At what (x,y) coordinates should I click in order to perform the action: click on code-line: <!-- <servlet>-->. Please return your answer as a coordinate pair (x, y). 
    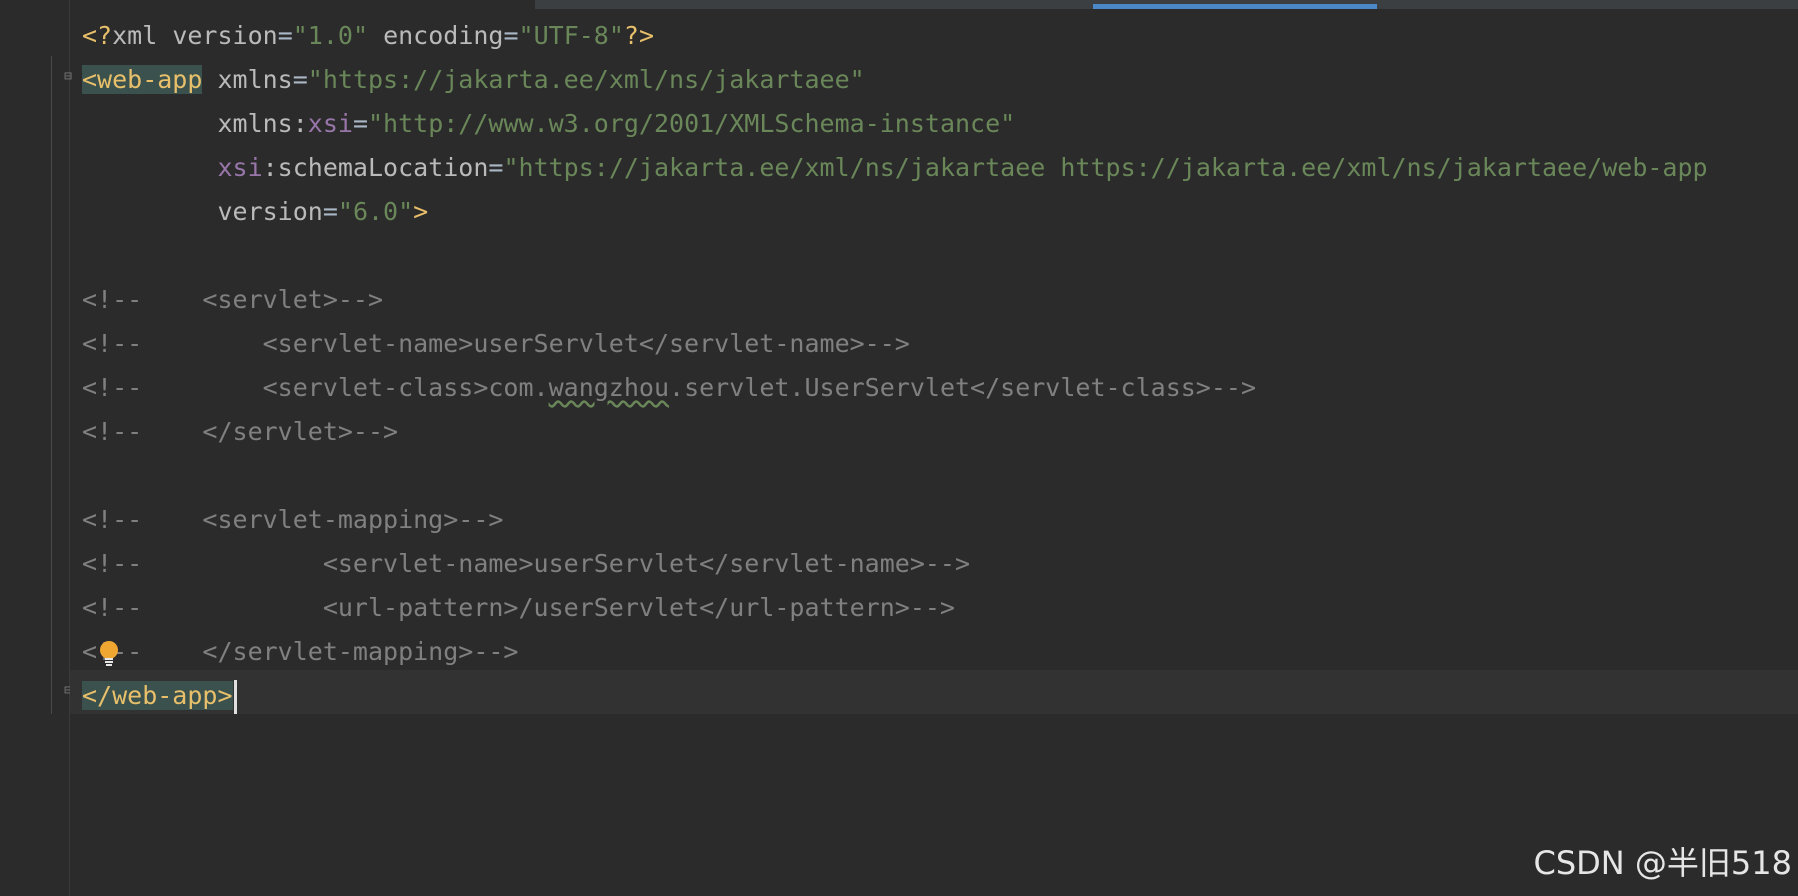
    Looking at the image, I should click on (232, 300).